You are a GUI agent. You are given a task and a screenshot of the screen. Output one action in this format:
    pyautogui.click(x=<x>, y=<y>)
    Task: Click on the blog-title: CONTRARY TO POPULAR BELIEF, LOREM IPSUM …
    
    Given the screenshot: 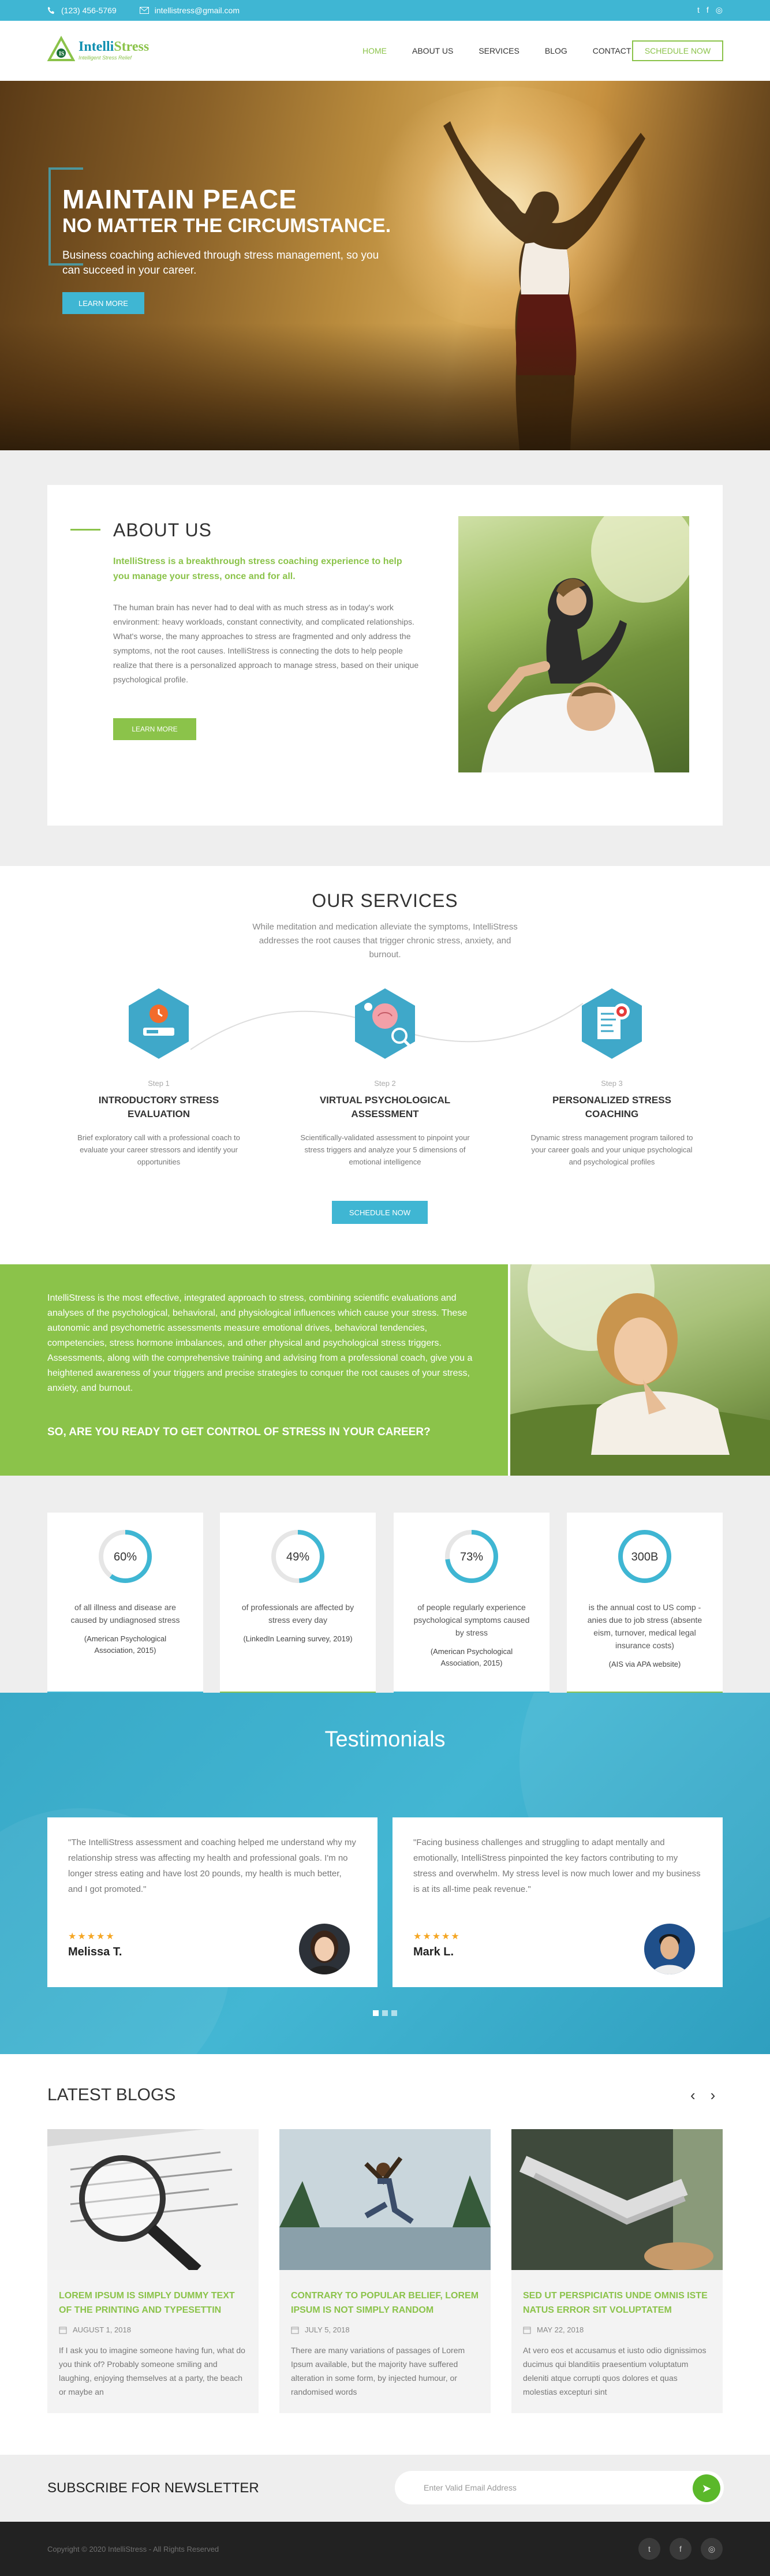 What is the action you would take?
    pyautogui.click(x=385, y=2302)
    